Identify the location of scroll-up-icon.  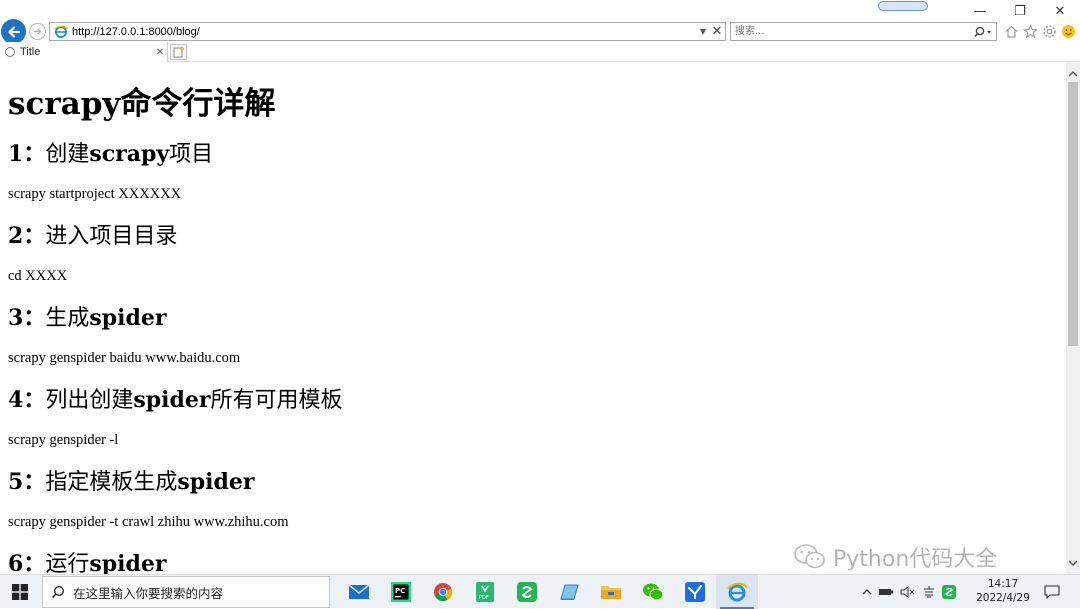
(1073, 73).